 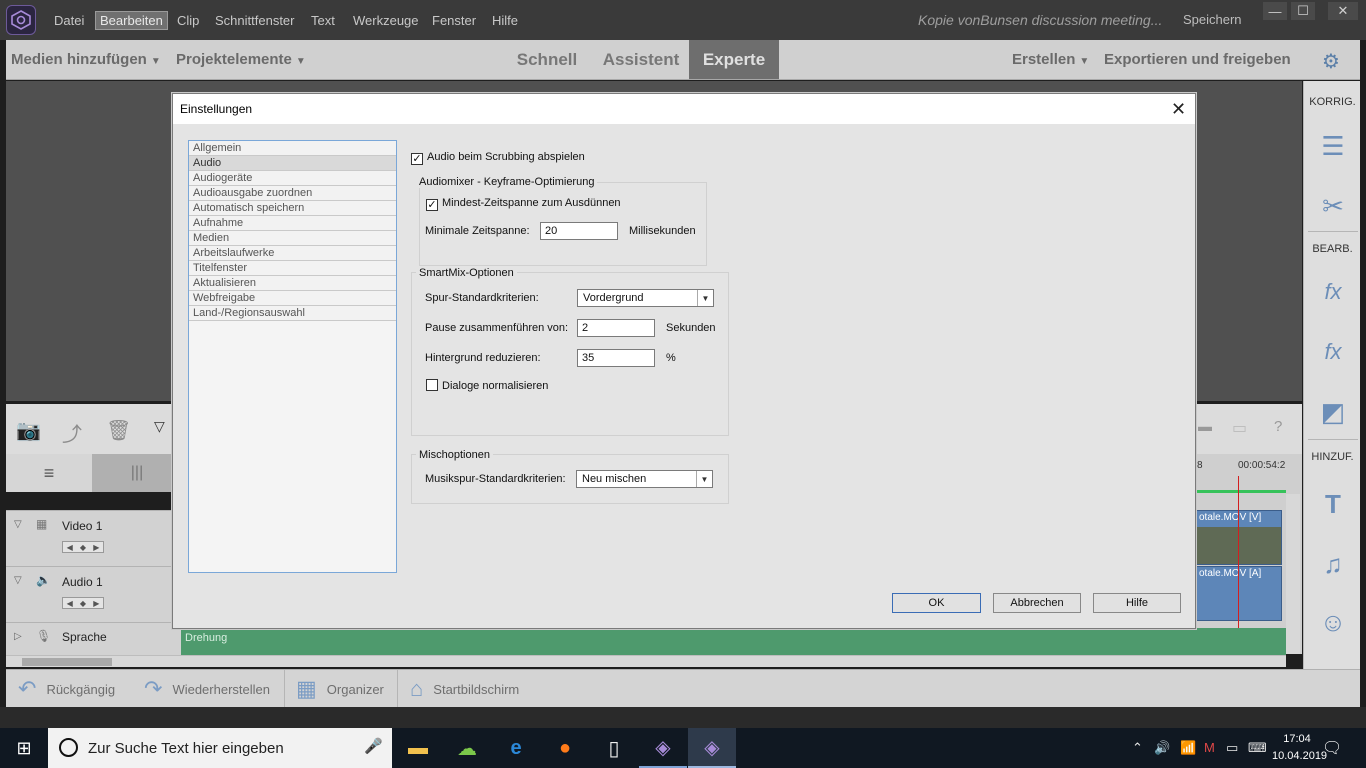 What do you see at coordinates (417, 159) in the screenshot?
I see `scrub-audio-checkbox: ✓` at bounding box center [417, 159].